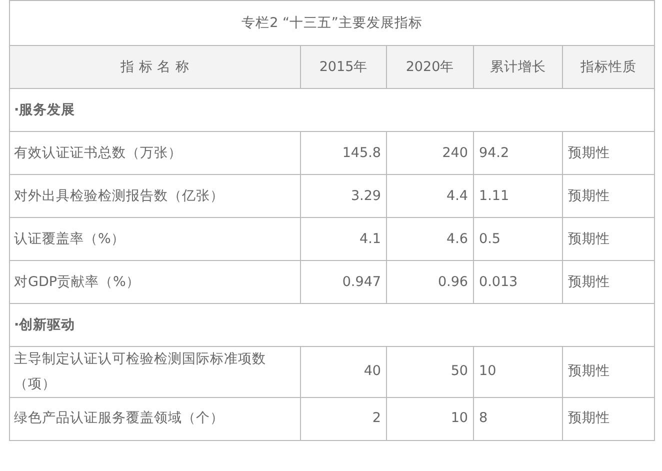 The image size is (662, 471). What do you see at coordinates (430, 196) in the screenshot?
I see `table-cell: 4.4` at bounding box center [430, 196].